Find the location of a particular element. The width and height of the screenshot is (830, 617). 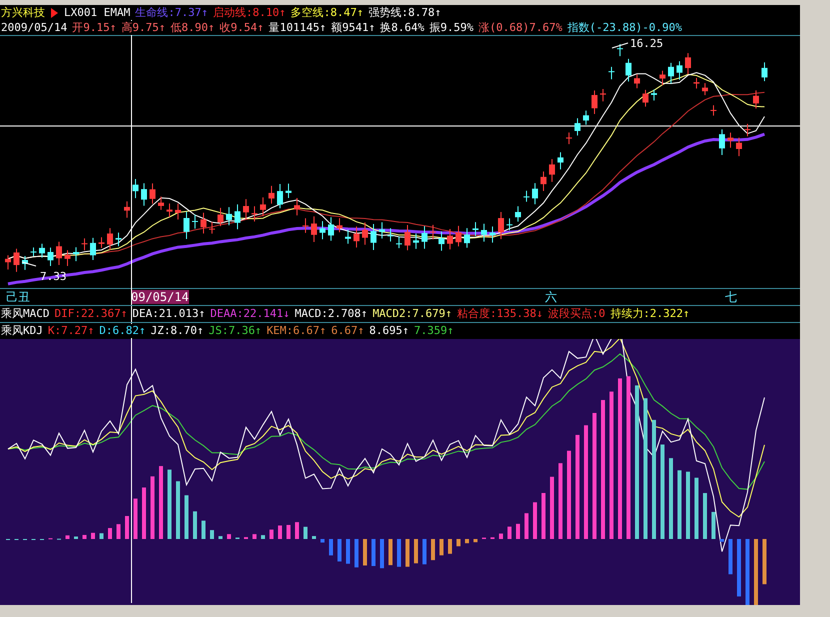

quote-value: 高9.75↑ is located at coordinates (143, 27).